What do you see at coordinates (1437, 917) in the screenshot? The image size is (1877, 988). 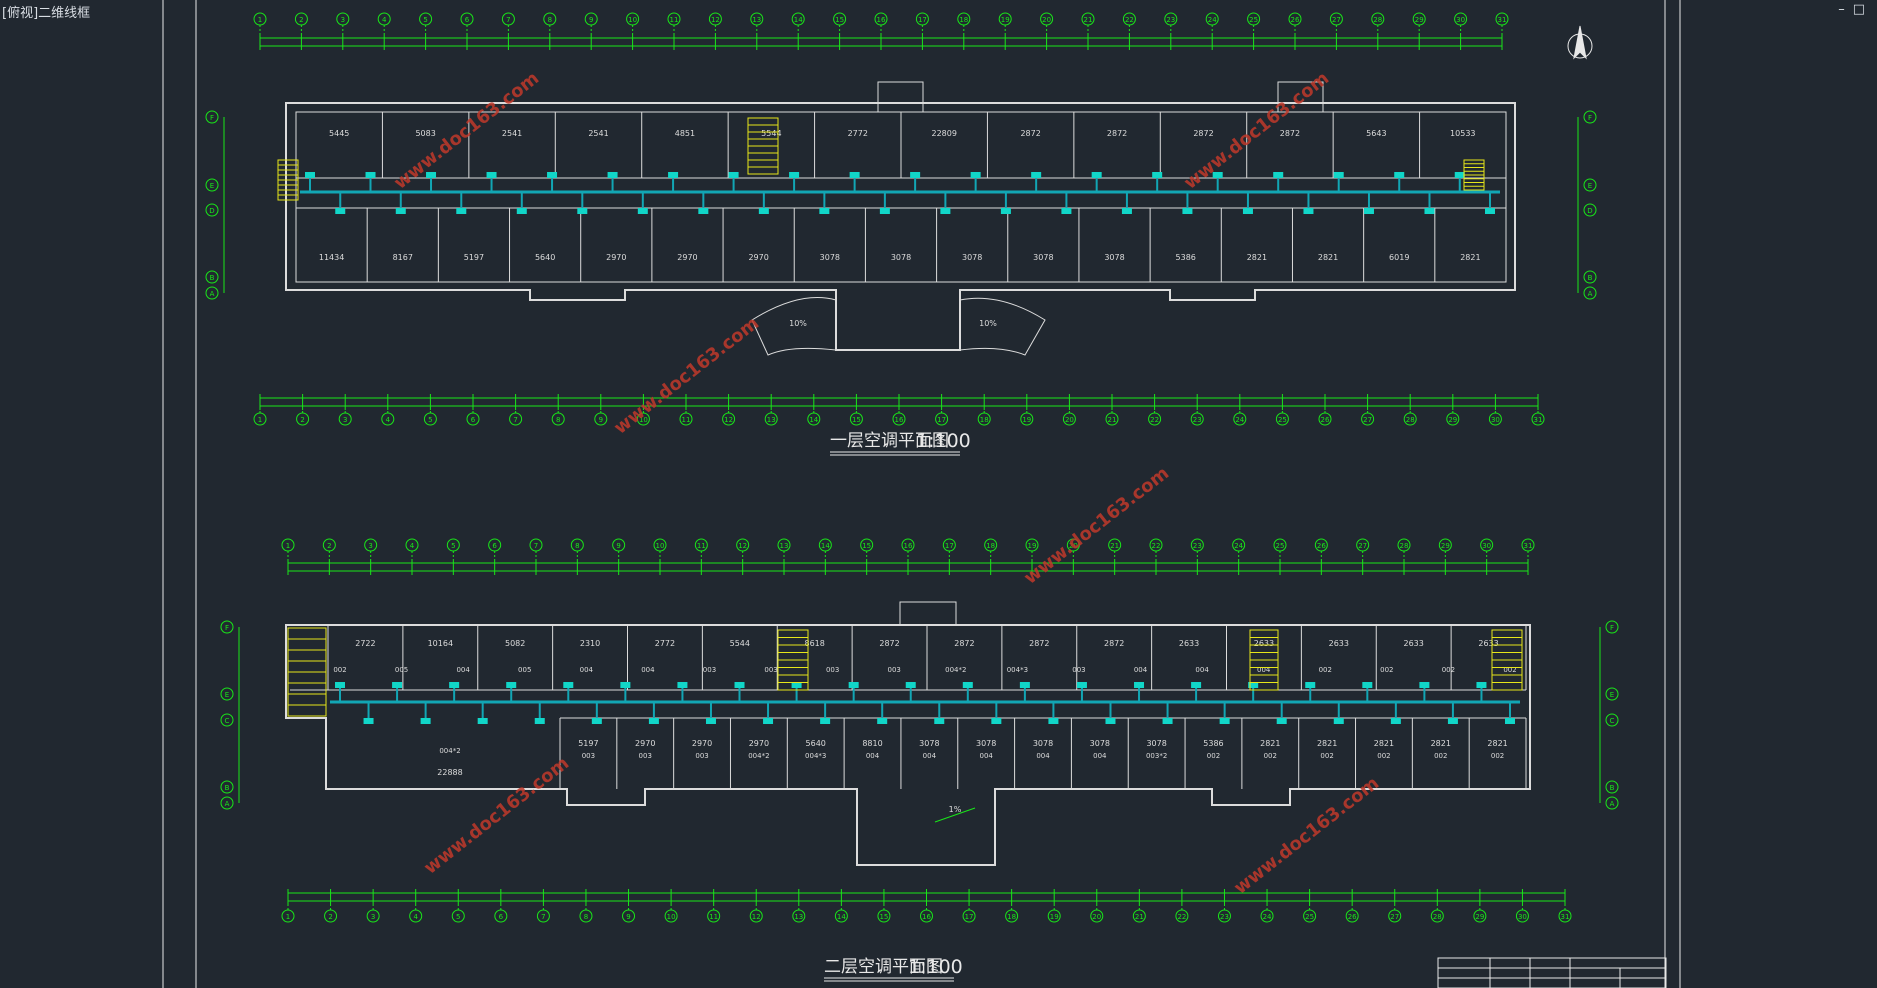 I see `axis-number: 28` at bounding box center [1437, 917].